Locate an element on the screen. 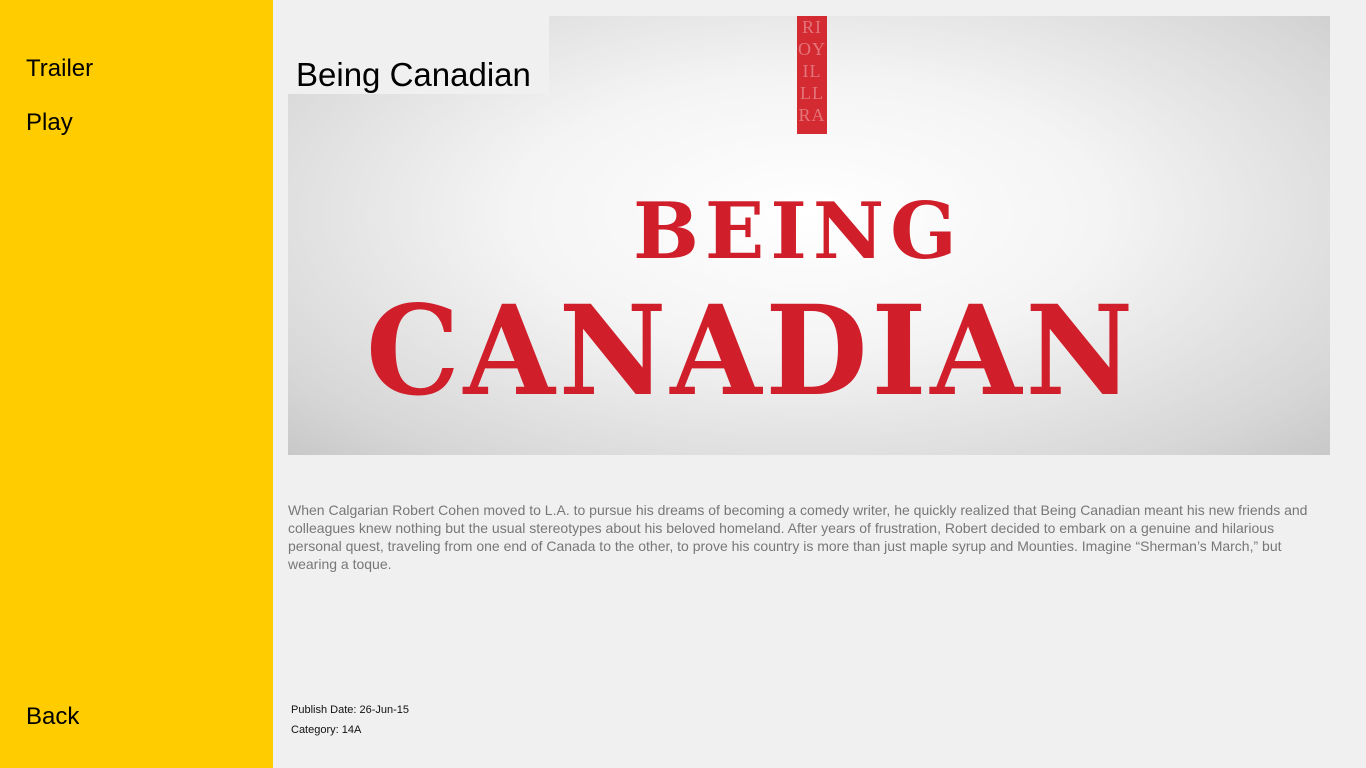 The height and width of the screenshot is (768, 1366). play-button: Play is located at coordinates (49, 123).